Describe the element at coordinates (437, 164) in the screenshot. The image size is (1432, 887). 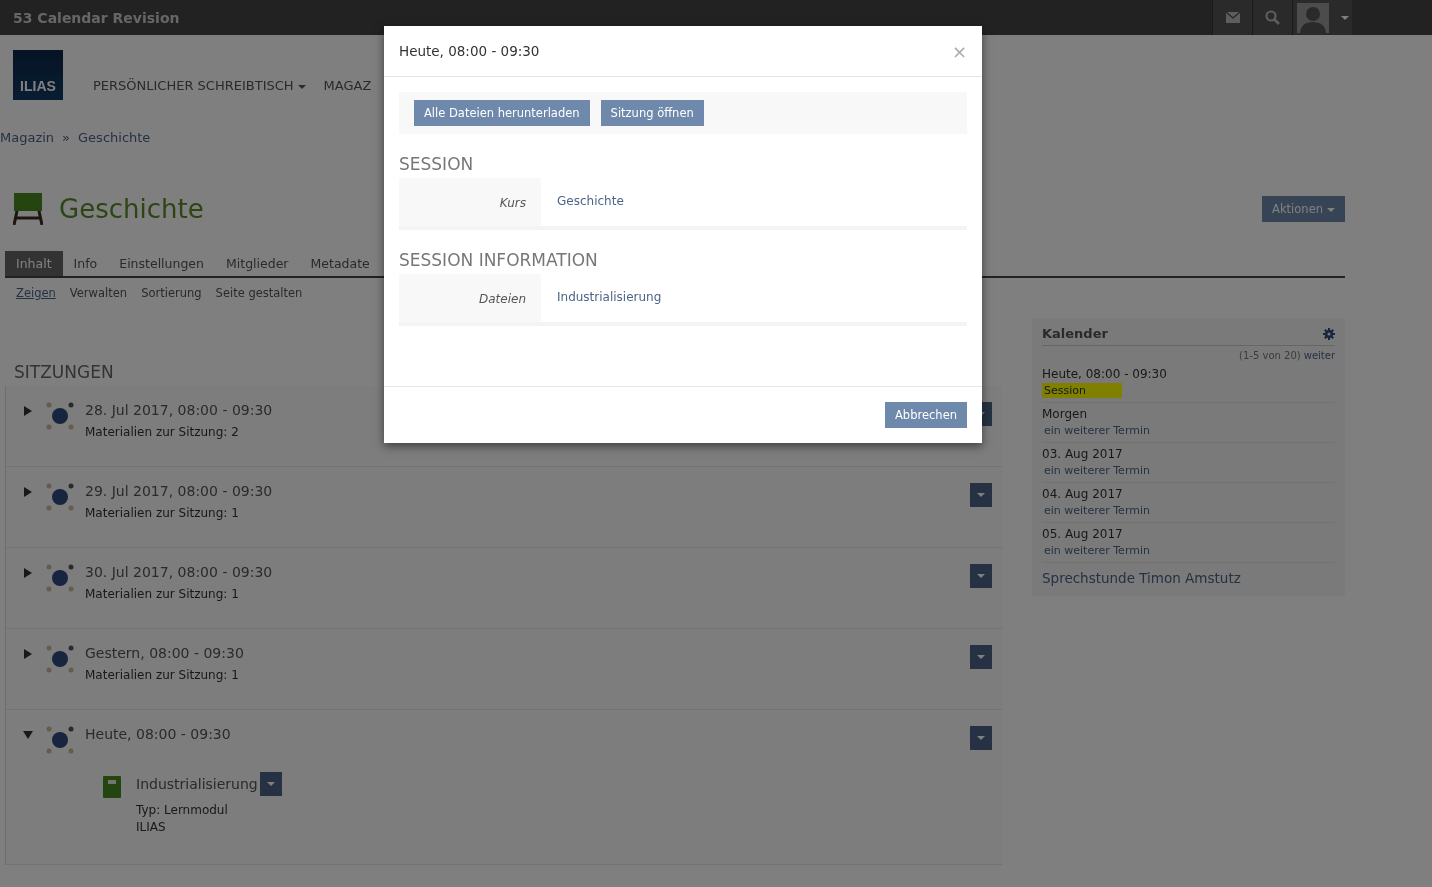
I see `section-heading: SESSION` at that location.